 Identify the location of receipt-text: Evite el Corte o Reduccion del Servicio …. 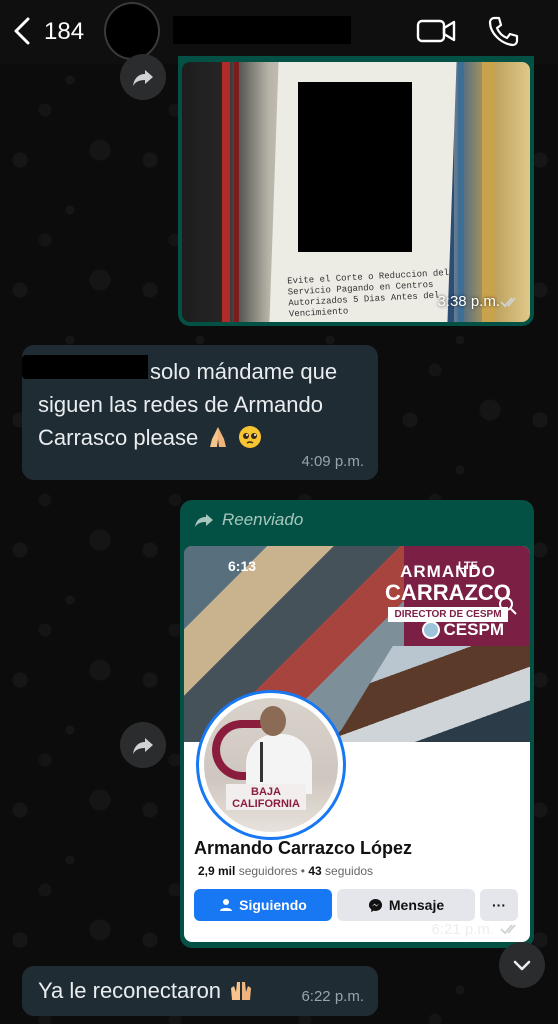
(368, 293).